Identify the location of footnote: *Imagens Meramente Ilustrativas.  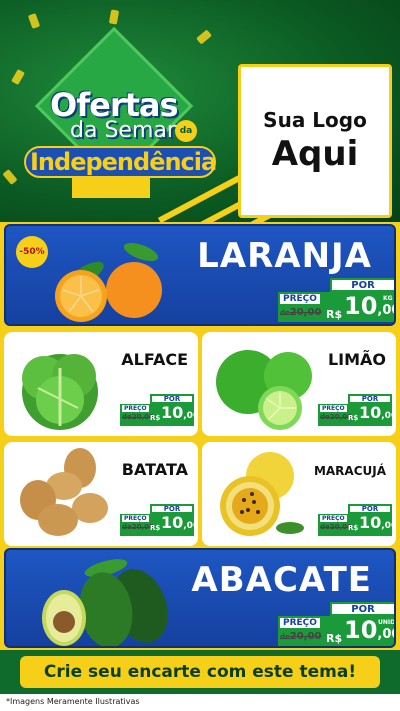
(73, 701).